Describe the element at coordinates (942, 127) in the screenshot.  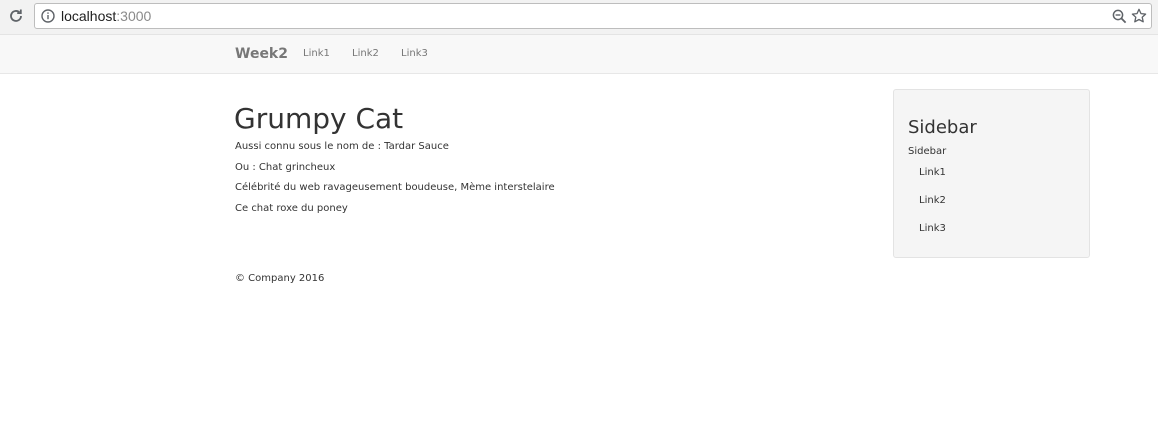
I see `sidebar-title: Sidebar` at that location.